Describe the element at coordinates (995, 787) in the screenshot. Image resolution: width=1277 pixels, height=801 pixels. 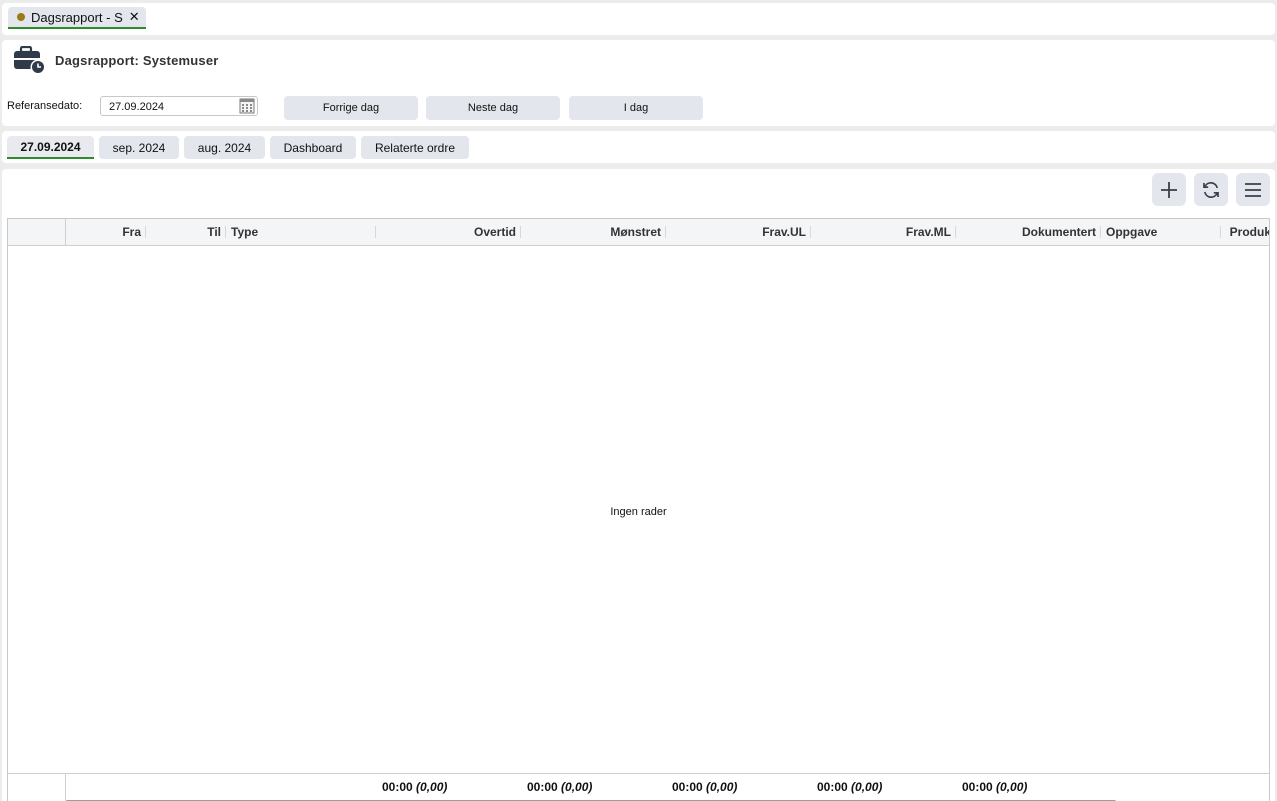
I see `total-dokumentert: 00:00 (0,00)` at that location.